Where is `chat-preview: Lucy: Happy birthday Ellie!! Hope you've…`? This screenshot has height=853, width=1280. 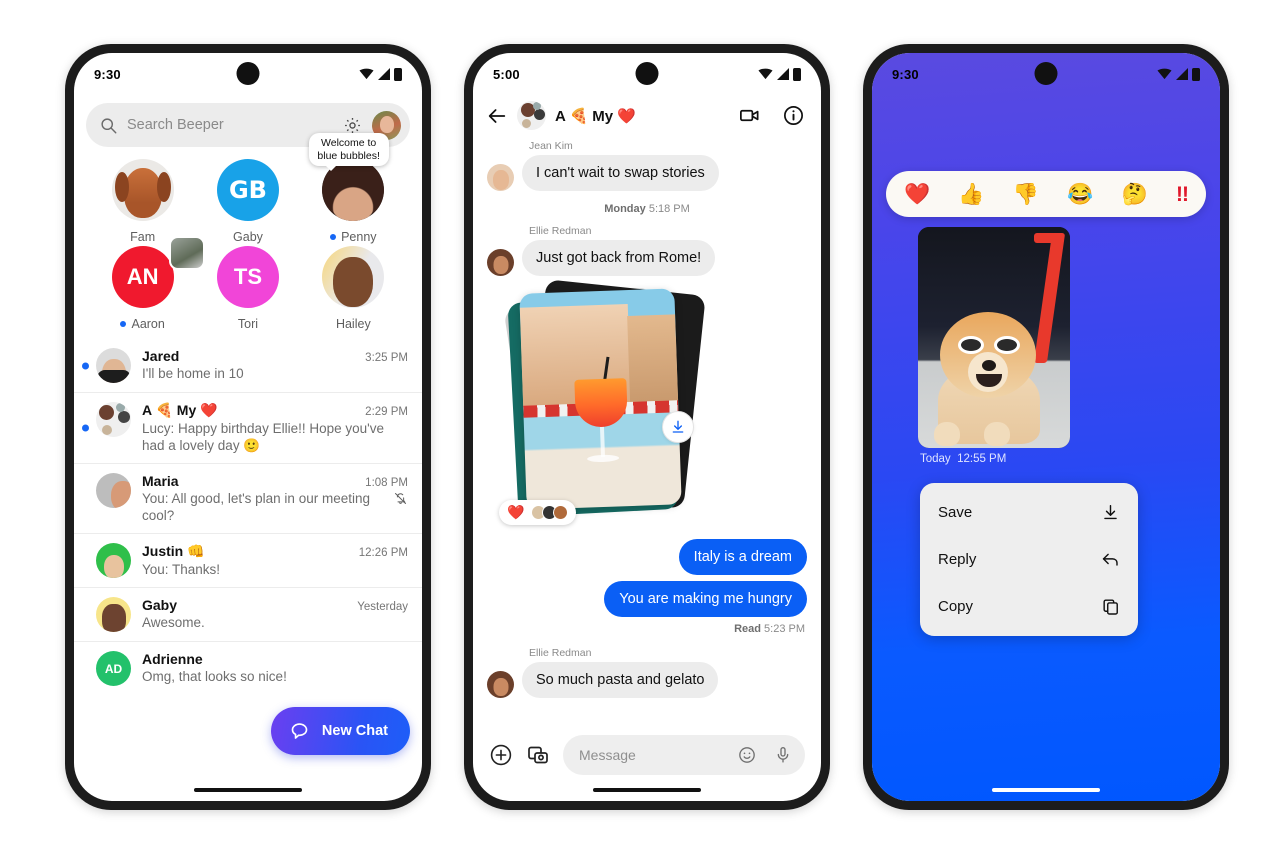 chat-preview: Lucy: Happy birthday Ellie!! Hope you've… is located at coordinates (263, 437).